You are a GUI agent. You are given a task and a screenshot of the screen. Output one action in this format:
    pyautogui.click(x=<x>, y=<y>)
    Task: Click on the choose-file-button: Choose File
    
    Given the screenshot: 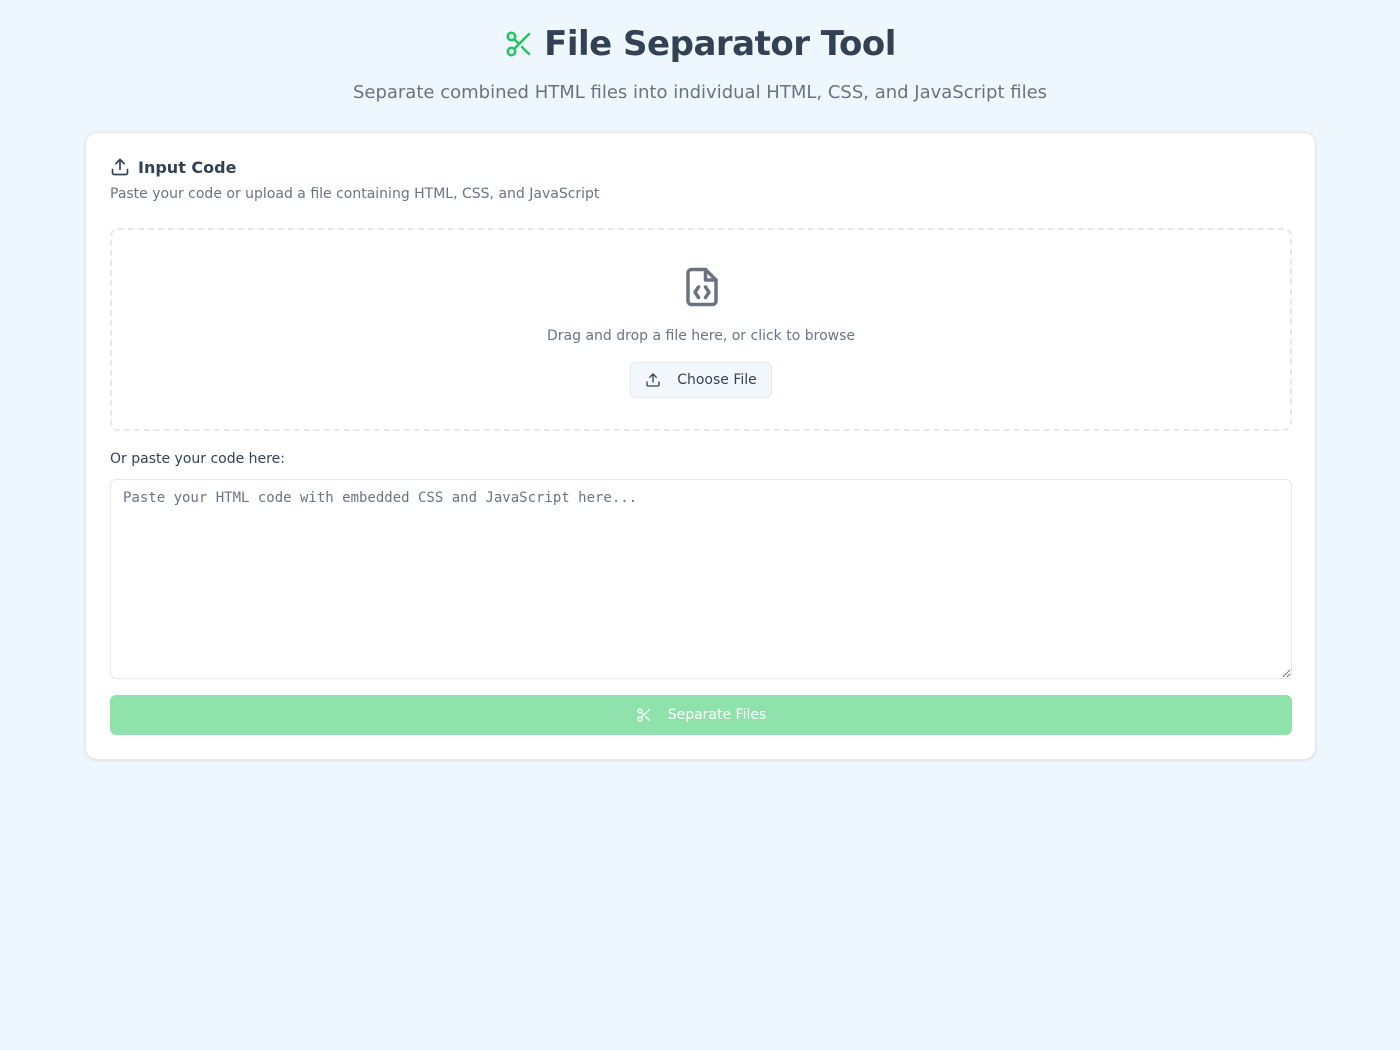 What is the action you would take?
    pyautogui.click(x=701, y=380)
    